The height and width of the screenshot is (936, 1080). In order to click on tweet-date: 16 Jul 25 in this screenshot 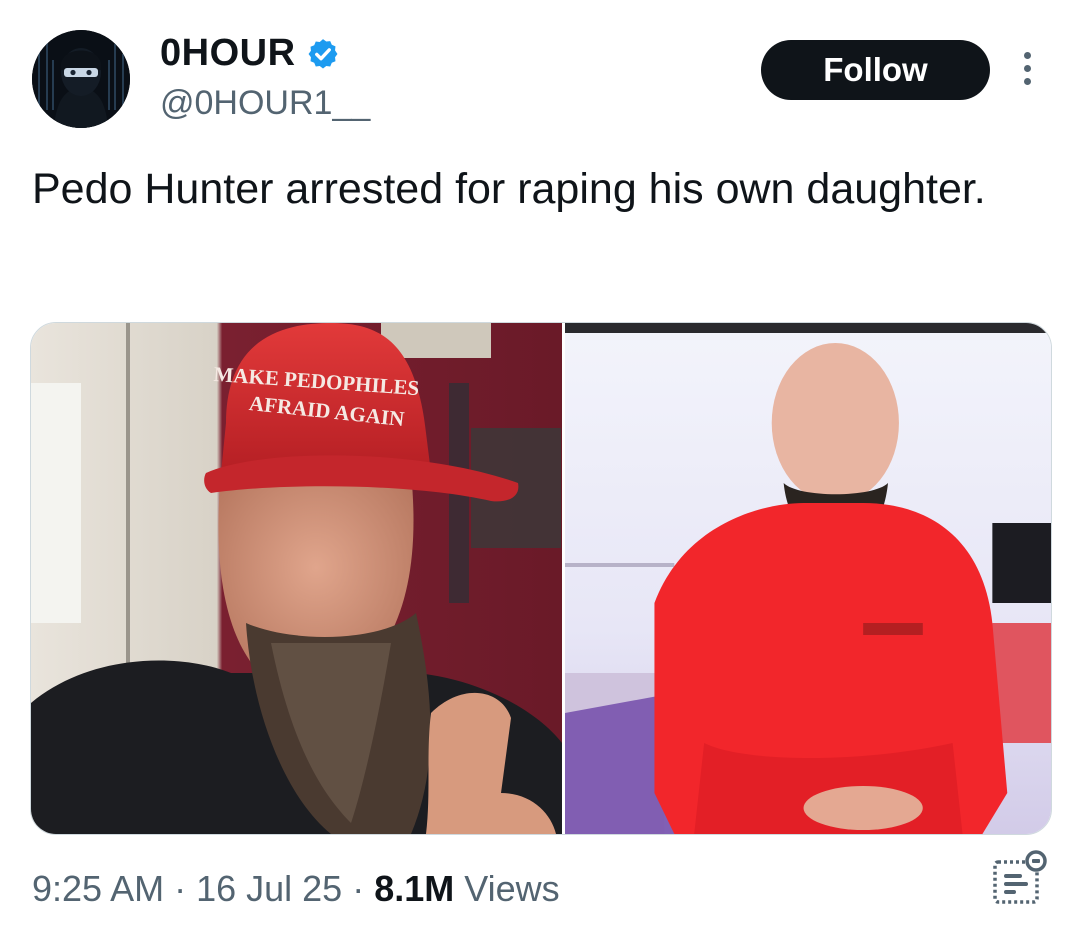, I will do `click(269, 889)`.